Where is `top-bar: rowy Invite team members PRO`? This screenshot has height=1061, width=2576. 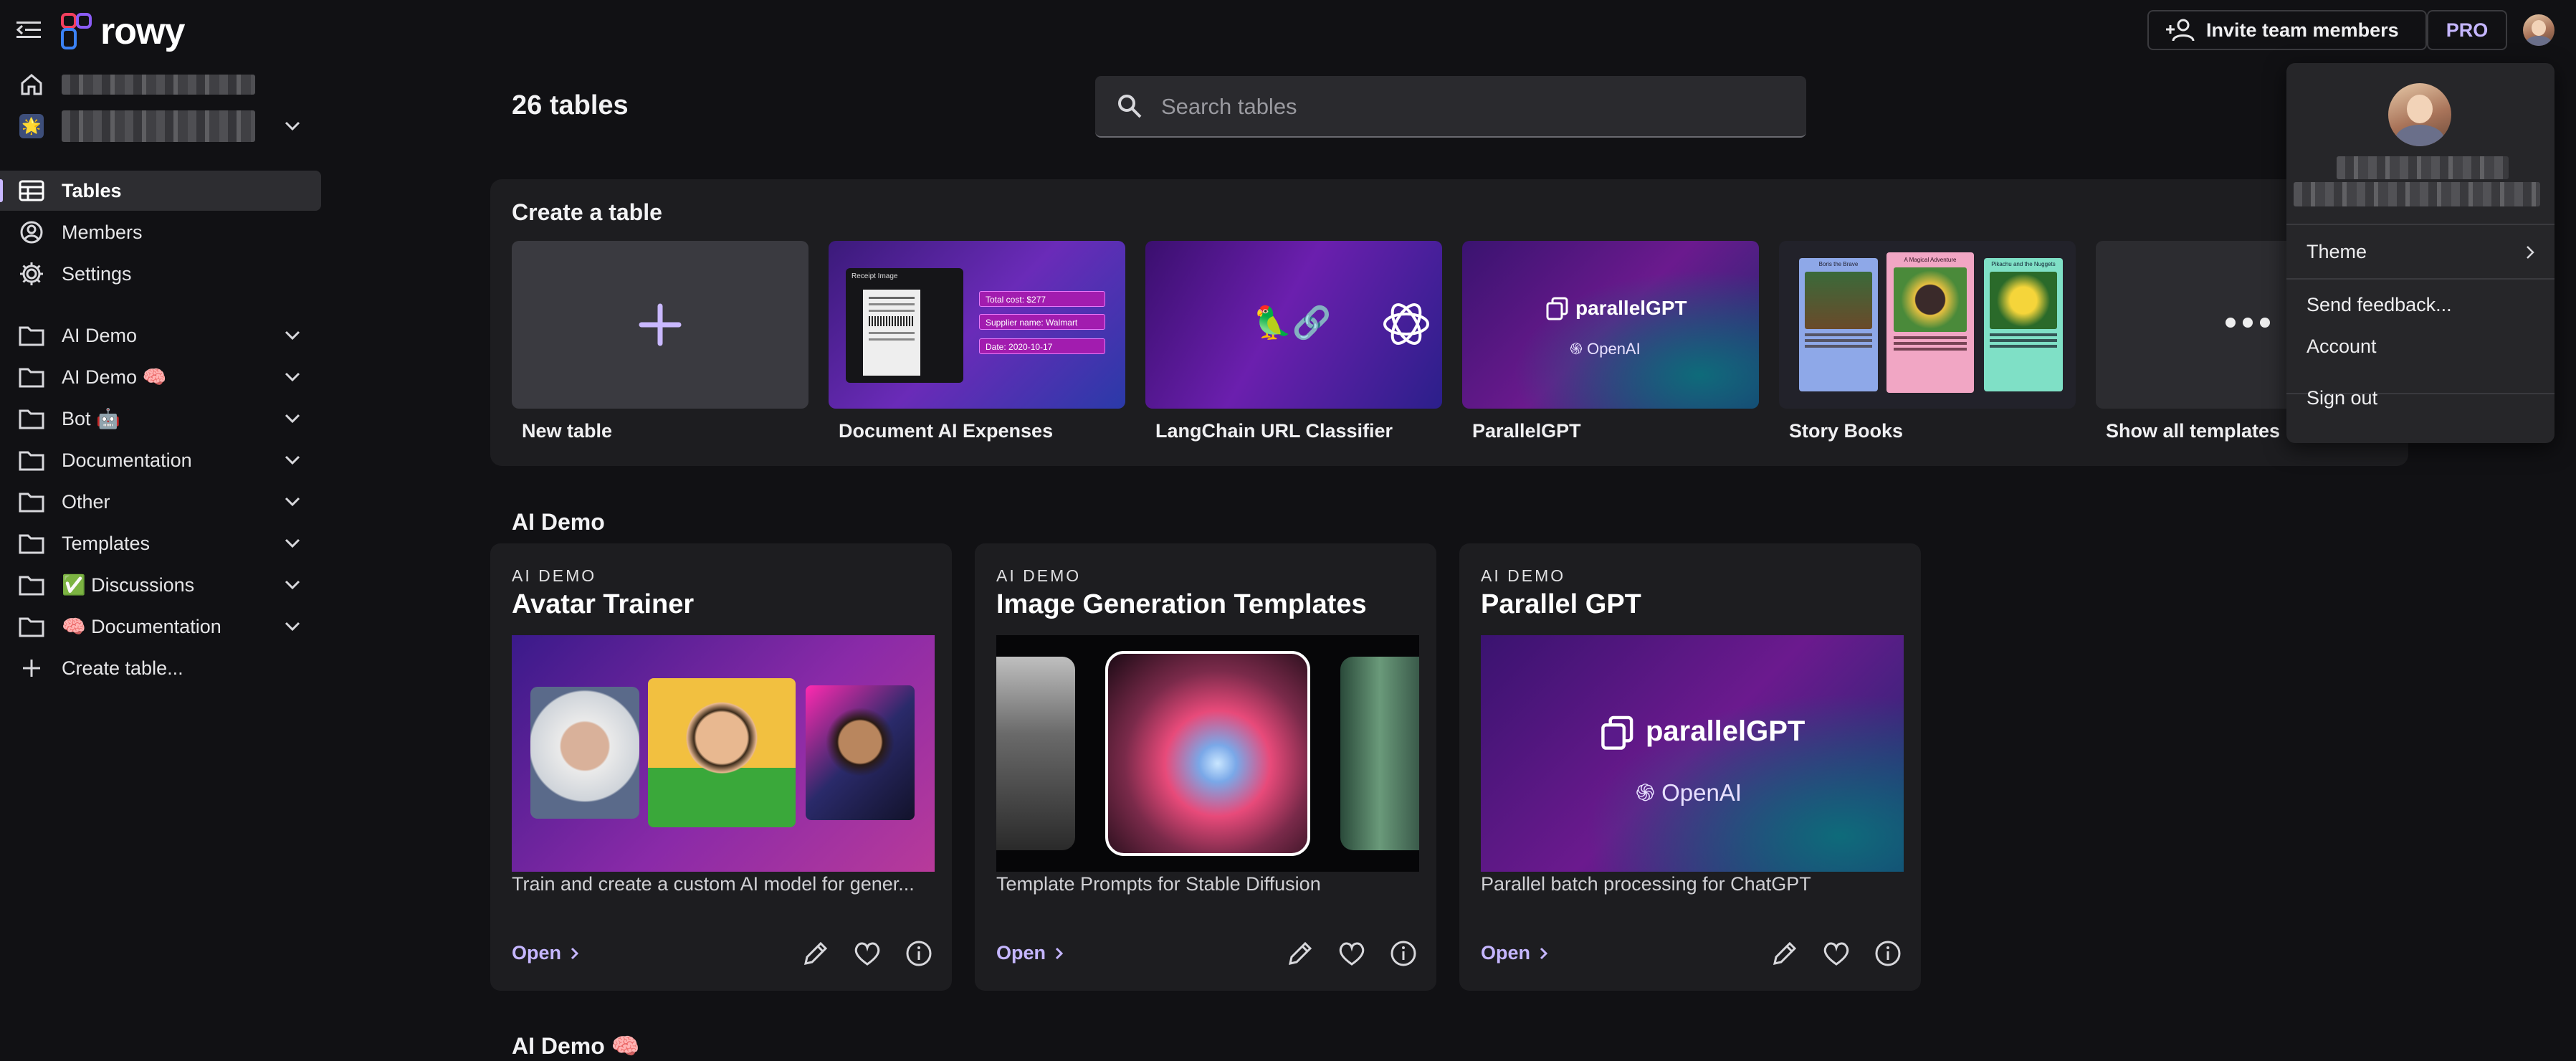 top-bar: rowy Invite team members PRO is located at coordinates (1288, 30).